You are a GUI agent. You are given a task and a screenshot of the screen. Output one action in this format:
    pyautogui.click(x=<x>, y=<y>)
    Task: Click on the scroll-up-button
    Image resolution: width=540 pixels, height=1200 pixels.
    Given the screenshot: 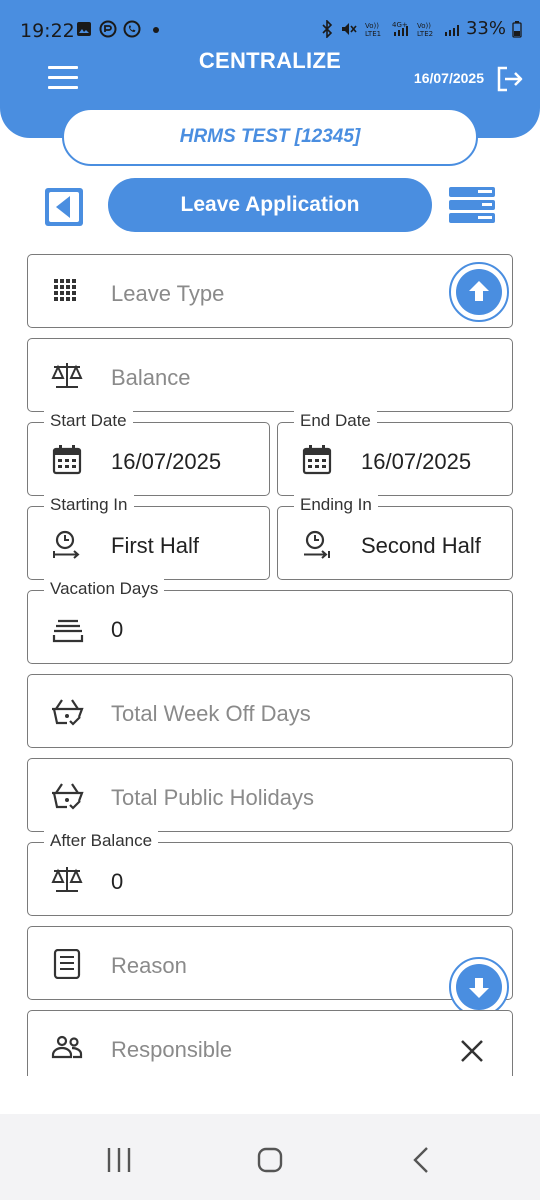 What is the action you would take?
    pyautogui.click(x=479, y=292)
    